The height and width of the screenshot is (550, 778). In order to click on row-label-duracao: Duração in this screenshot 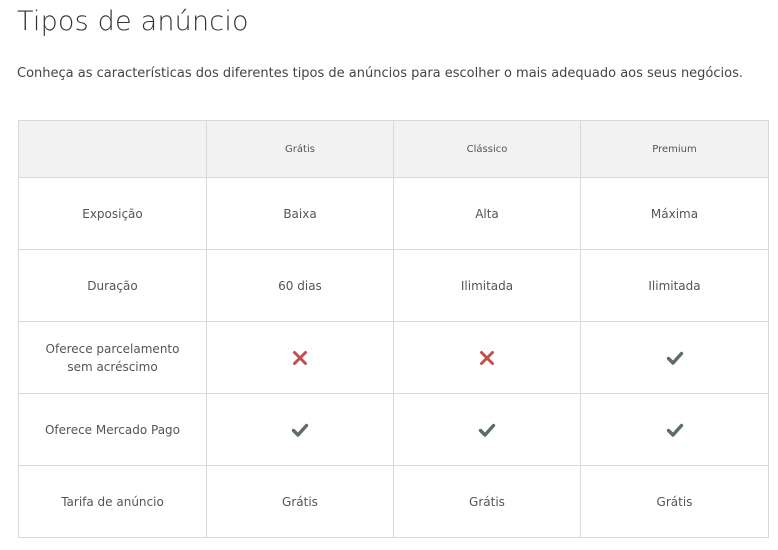, I will do `click(112, 285)`.